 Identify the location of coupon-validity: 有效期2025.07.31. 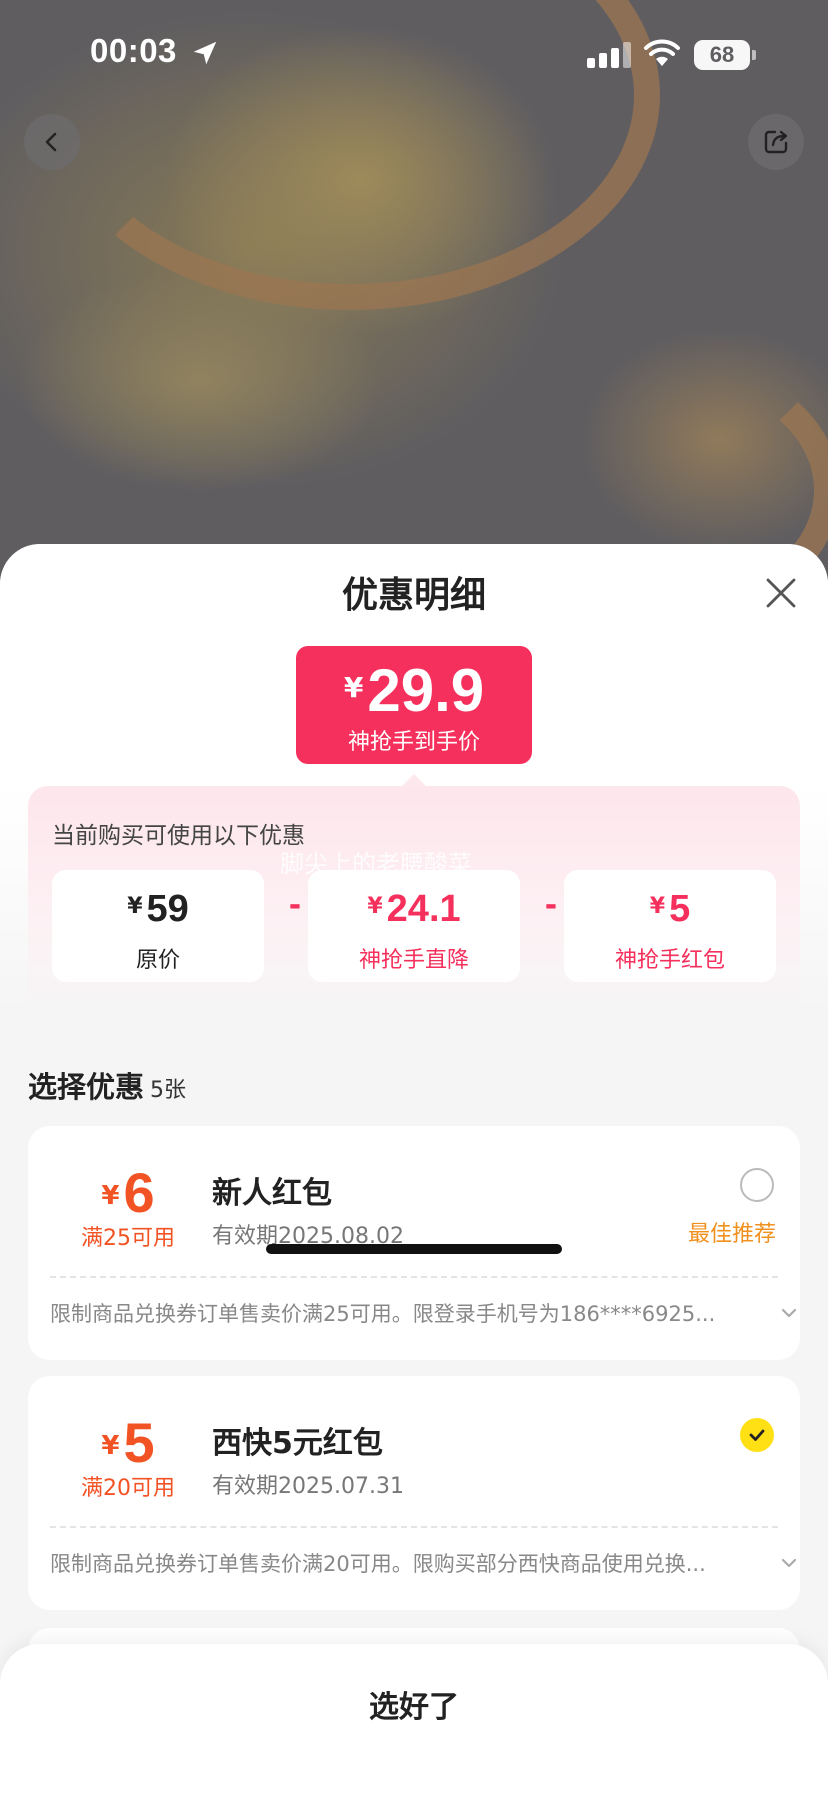
(308, 1486).